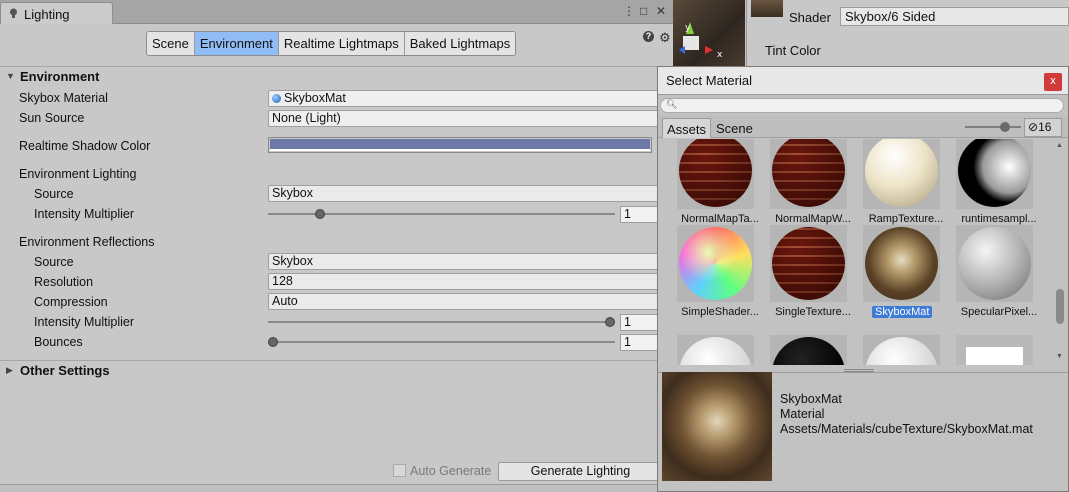 This screenshot has width=1069, height=492. What do you see at coordinates (441, 322) in the screenshot?
I see `reflections-intensity-slider` at bounding box center [441, 322].